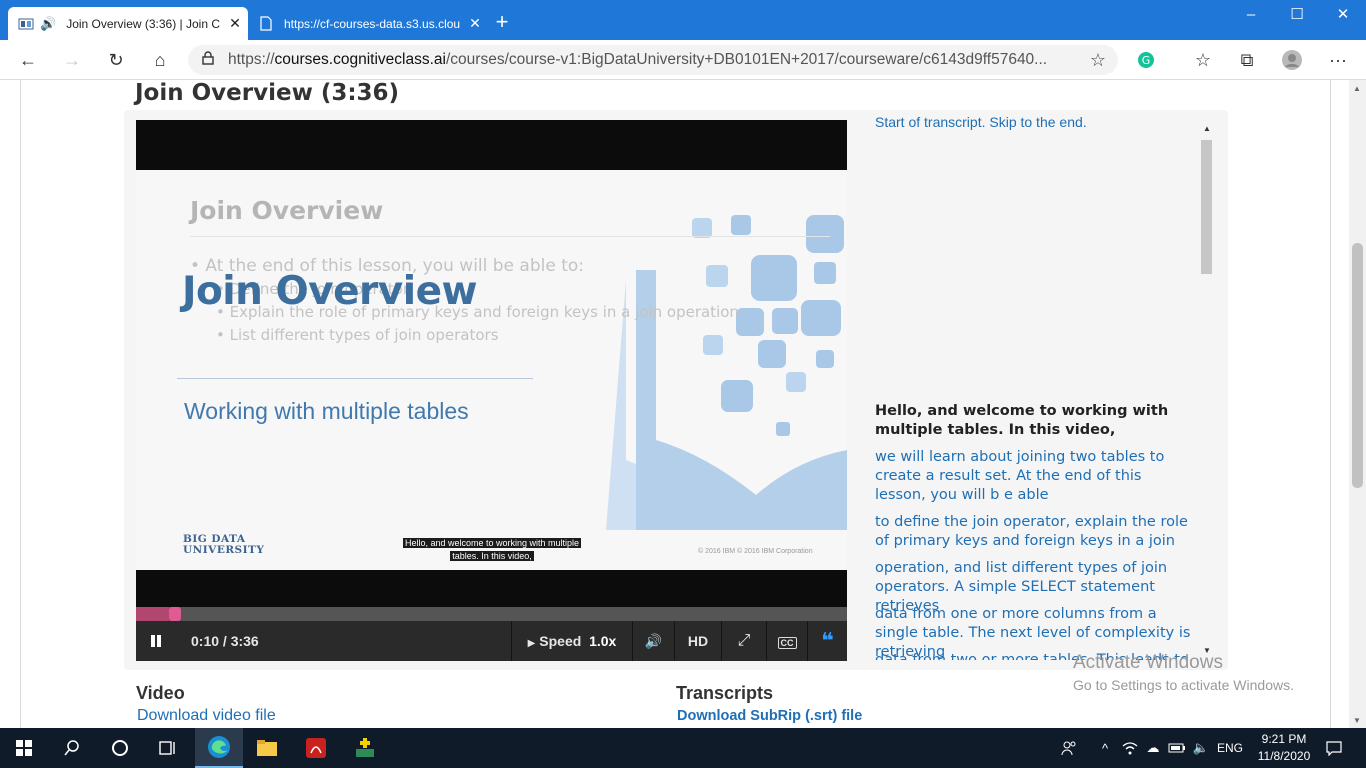 This screenshot has height=768, width=1366. What do you see at coordinates (330, 291) in the screenshot?
I see `slide-main-title: Join Overview` at bounding box center [330, 291].